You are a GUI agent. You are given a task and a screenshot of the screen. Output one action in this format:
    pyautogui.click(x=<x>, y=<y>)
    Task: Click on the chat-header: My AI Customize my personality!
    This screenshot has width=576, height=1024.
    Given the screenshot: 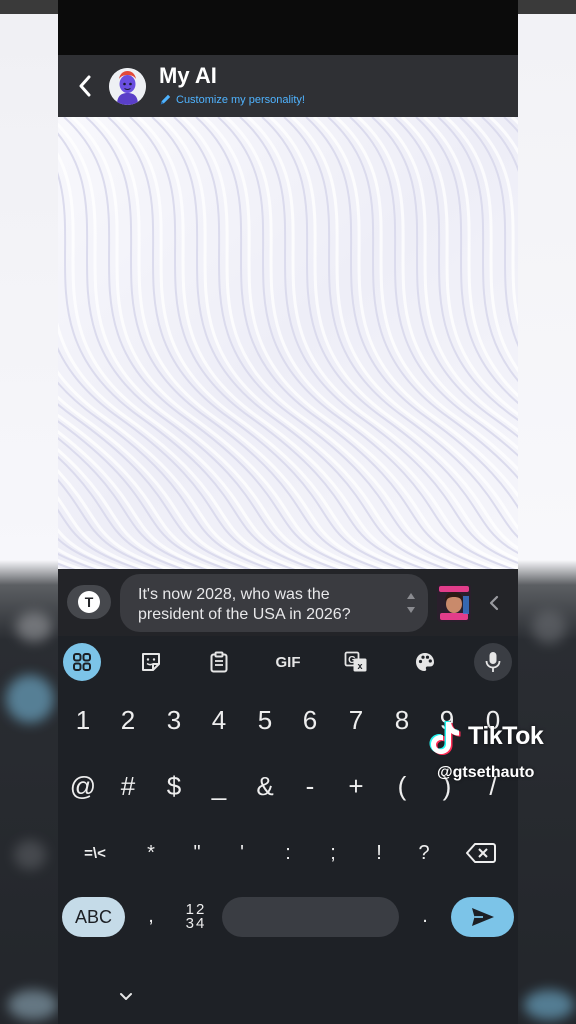 What is the action you would take?
    pyautogui.click(x=288, y=86)
    